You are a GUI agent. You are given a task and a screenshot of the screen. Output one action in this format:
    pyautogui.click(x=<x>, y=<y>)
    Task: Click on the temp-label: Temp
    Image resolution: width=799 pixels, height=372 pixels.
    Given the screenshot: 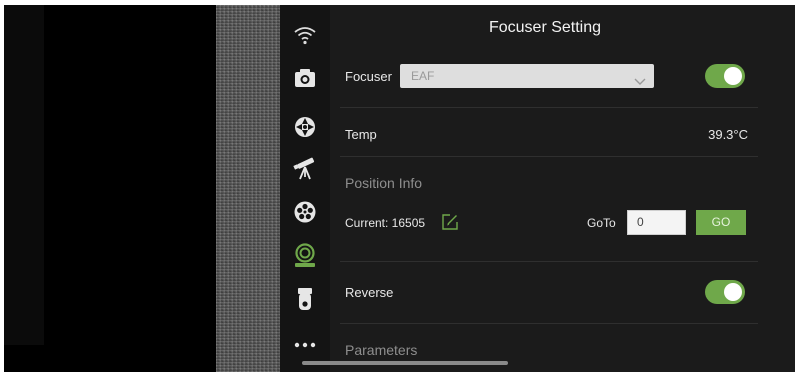 What is the action you would take?
    pyautogui.click(x=361, y=134)
    